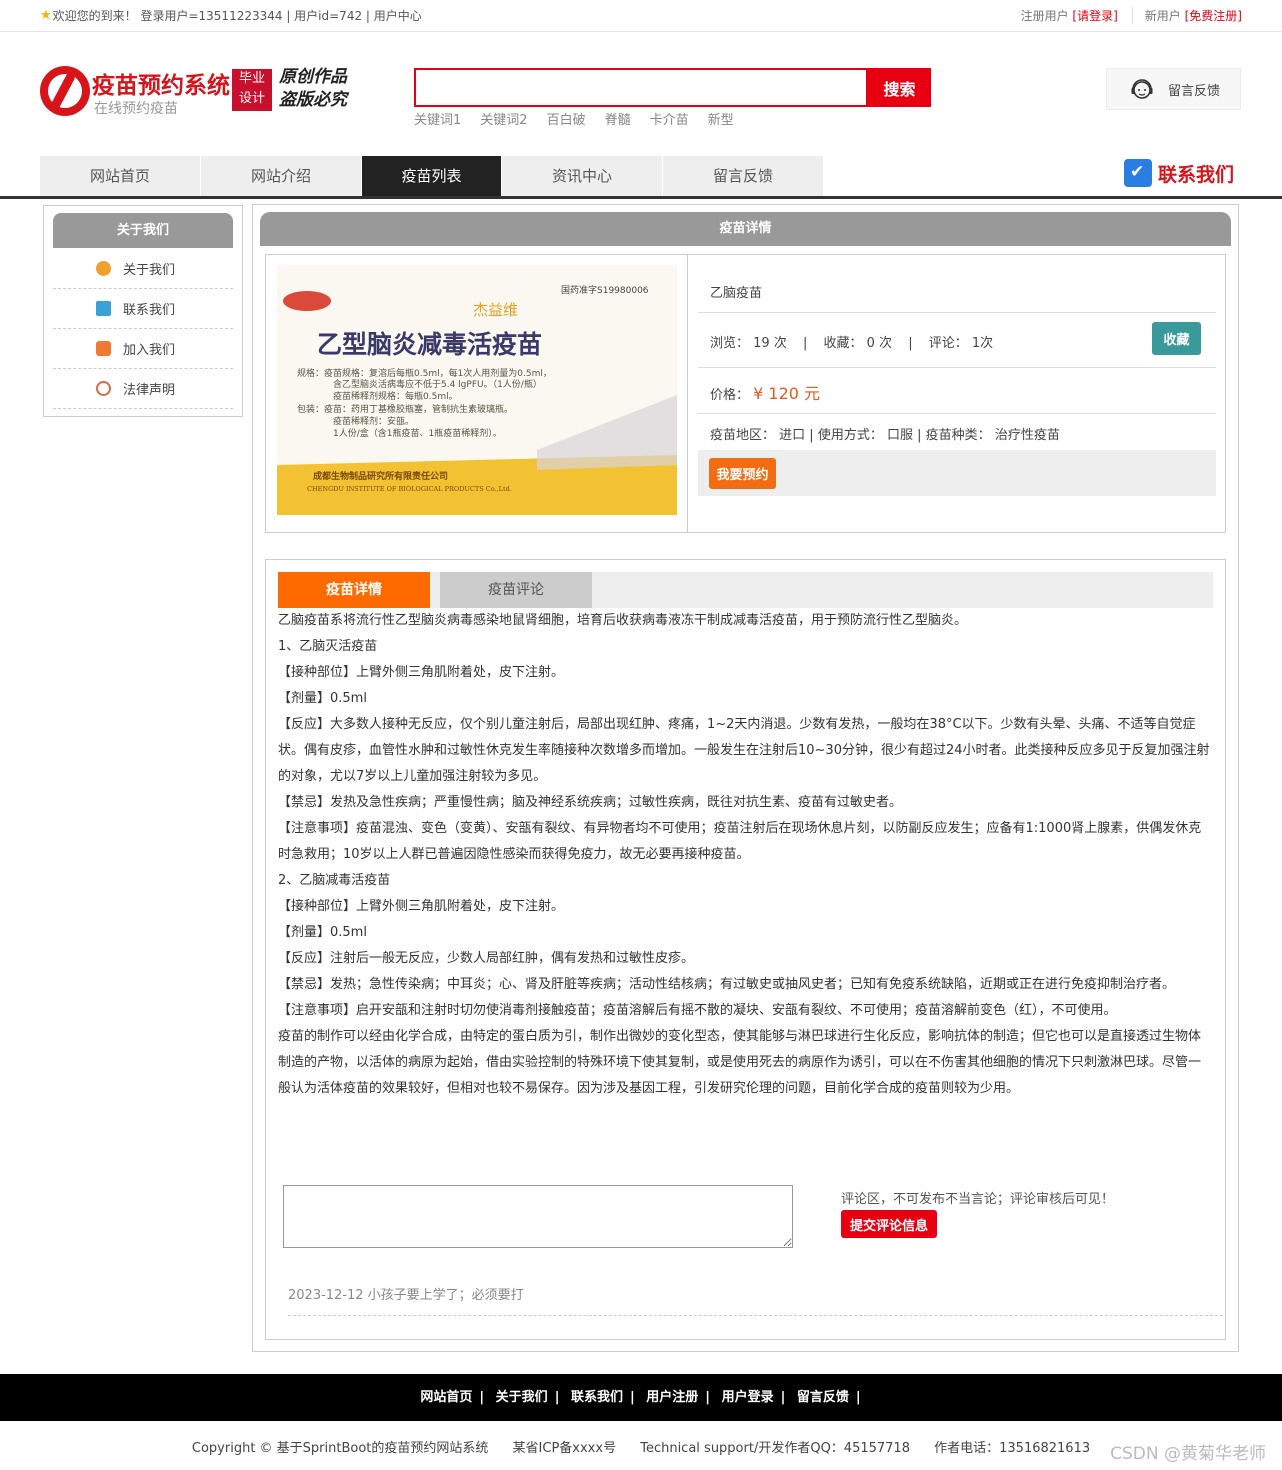 This screenshot has height=1470, width=1282. I want to click on register-link: [免费注册], so click(1213, 16).